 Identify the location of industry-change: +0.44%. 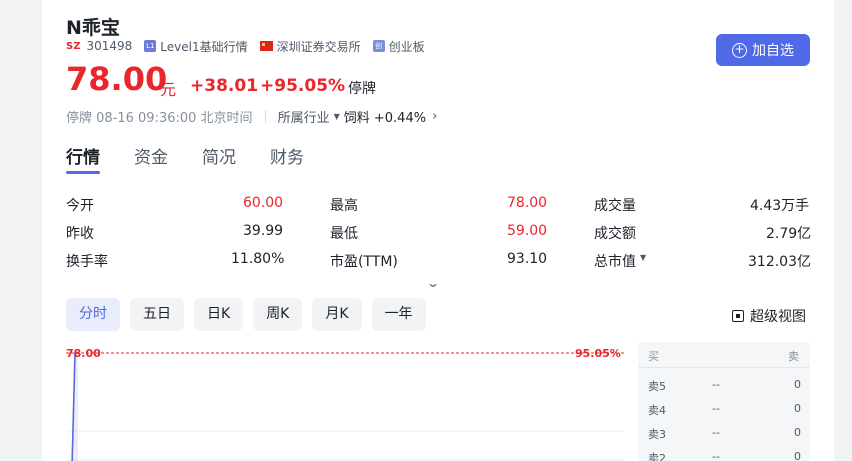
(400, 118).